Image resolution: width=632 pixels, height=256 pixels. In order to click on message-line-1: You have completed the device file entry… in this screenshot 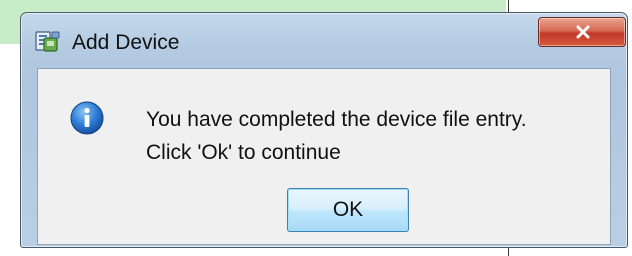, I will do `click(336, 119)`.